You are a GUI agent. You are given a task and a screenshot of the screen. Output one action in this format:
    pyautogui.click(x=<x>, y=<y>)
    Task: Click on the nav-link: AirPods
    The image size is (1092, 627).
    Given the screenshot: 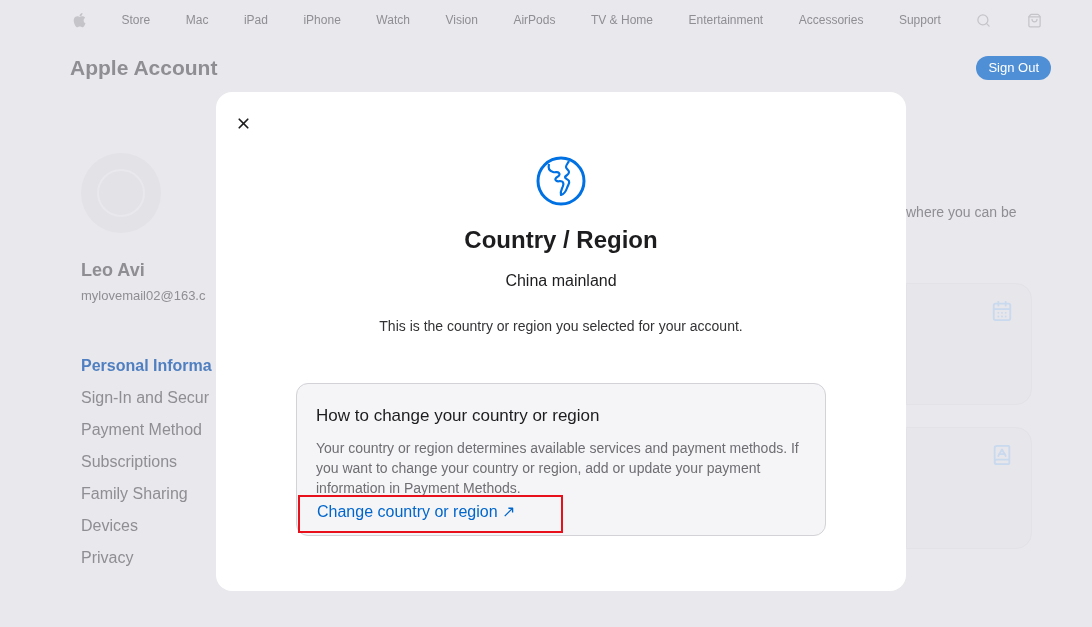 What is the action you would take?
    pyautogui.click(x=534, y=20)
    